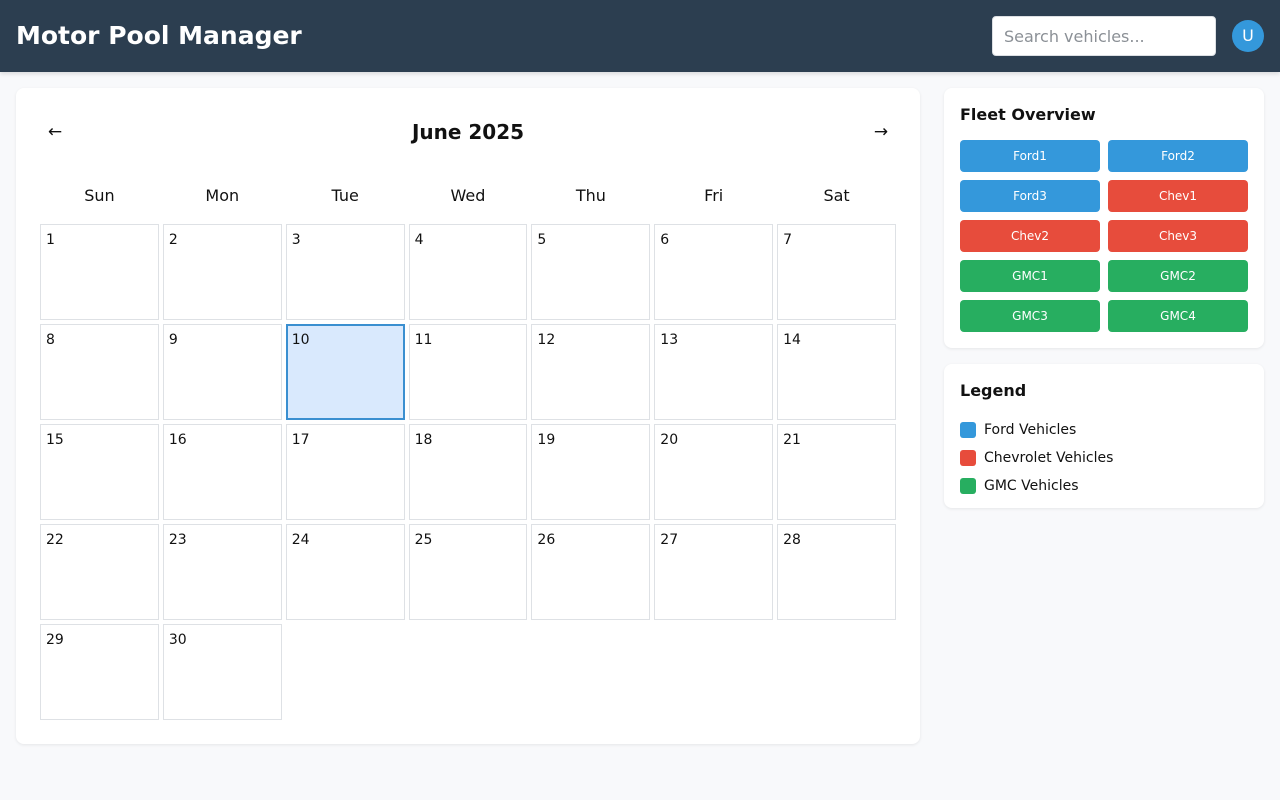 This screenshot has width=1280, height=800. I want to click on day-number: 26, so click(546, 540).